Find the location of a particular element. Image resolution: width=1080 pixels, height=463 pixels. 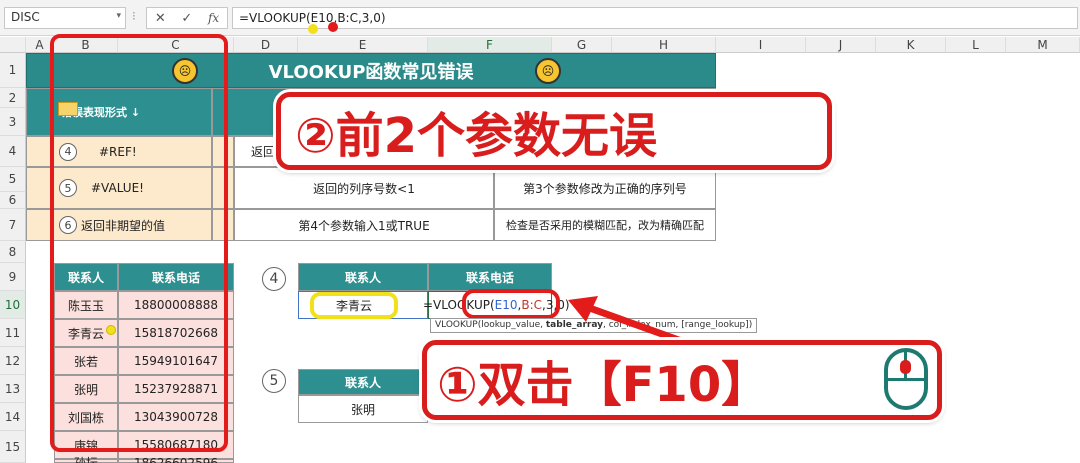

callout-top: ②前2个参数无误 is located at coordinates (554, 131).